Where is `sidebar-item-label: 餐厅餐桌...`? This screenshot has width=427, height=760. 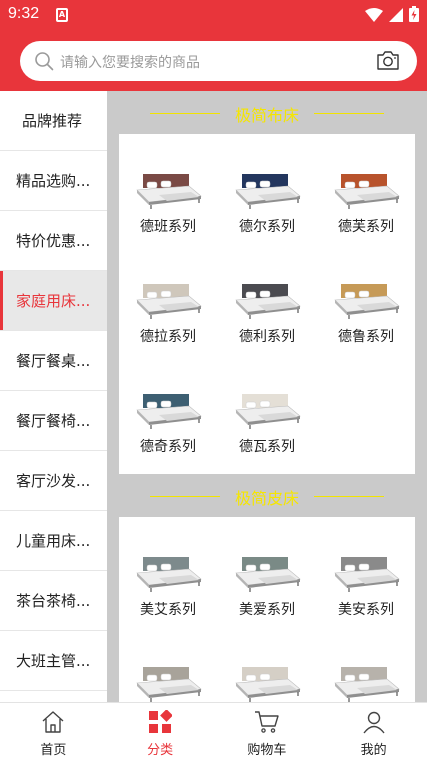 sidebar-item-label: 餐厅餐桌... is located at coordinates (53, 361).